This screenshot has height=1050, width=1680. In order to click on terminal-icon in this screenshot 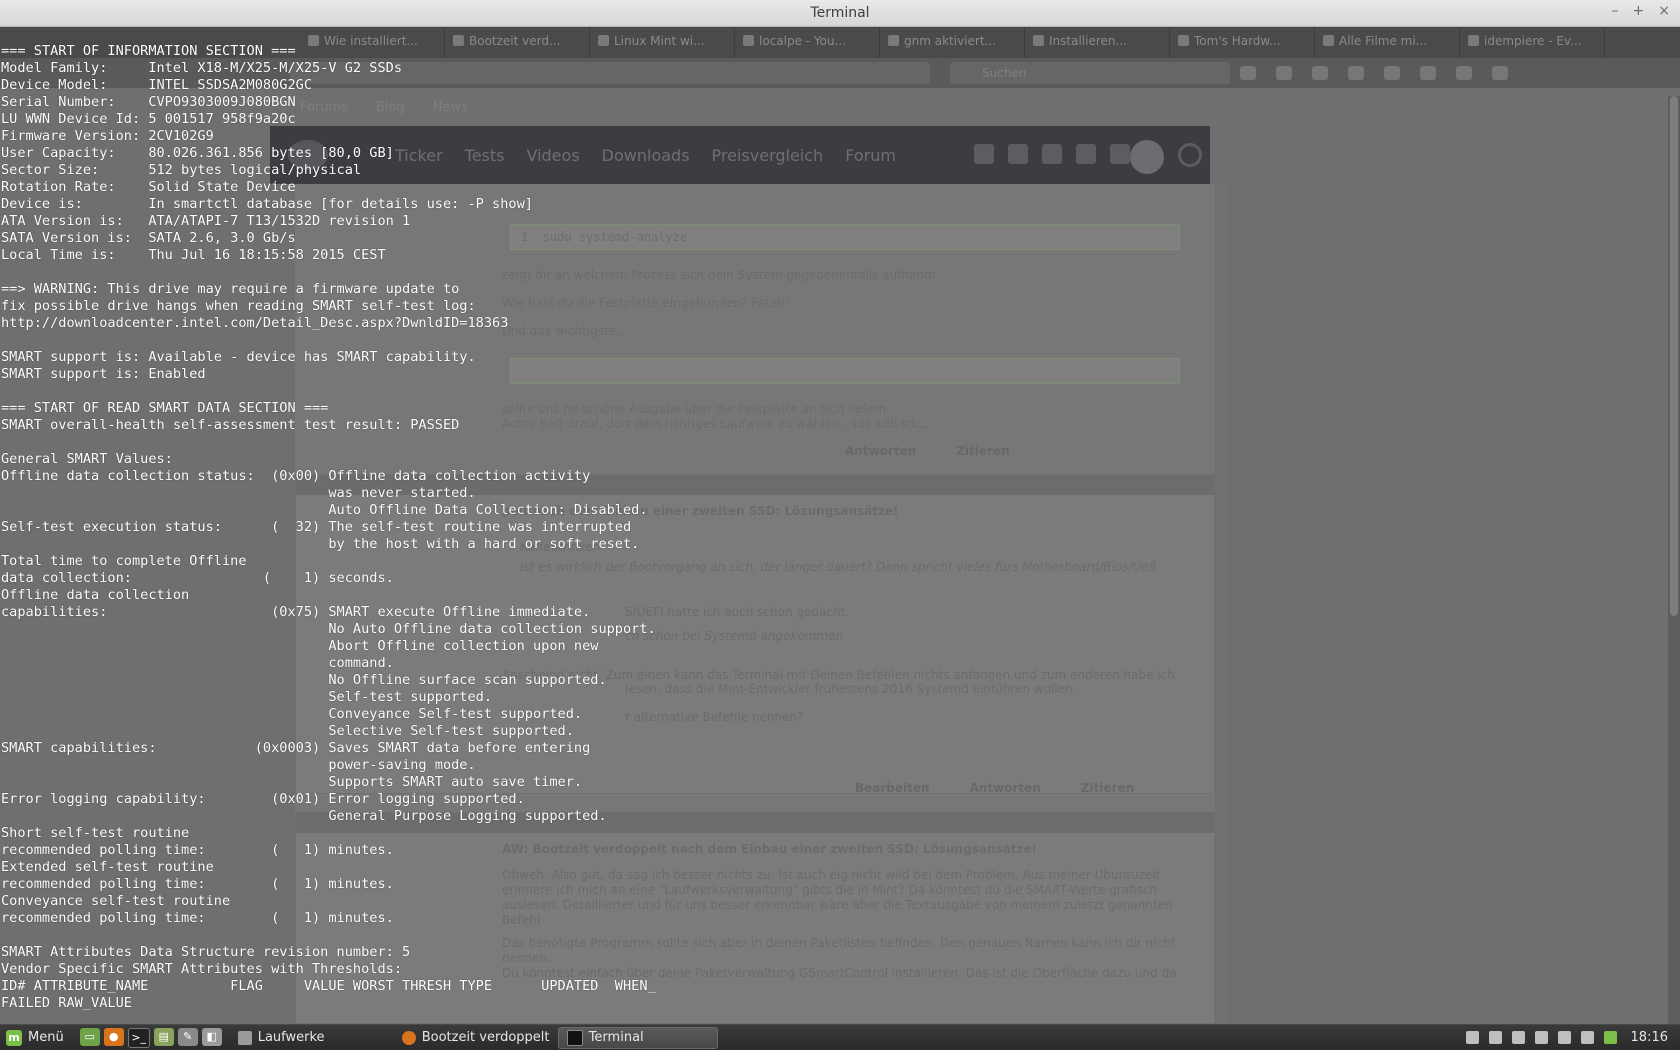, I will do `click(574, 1037)`.